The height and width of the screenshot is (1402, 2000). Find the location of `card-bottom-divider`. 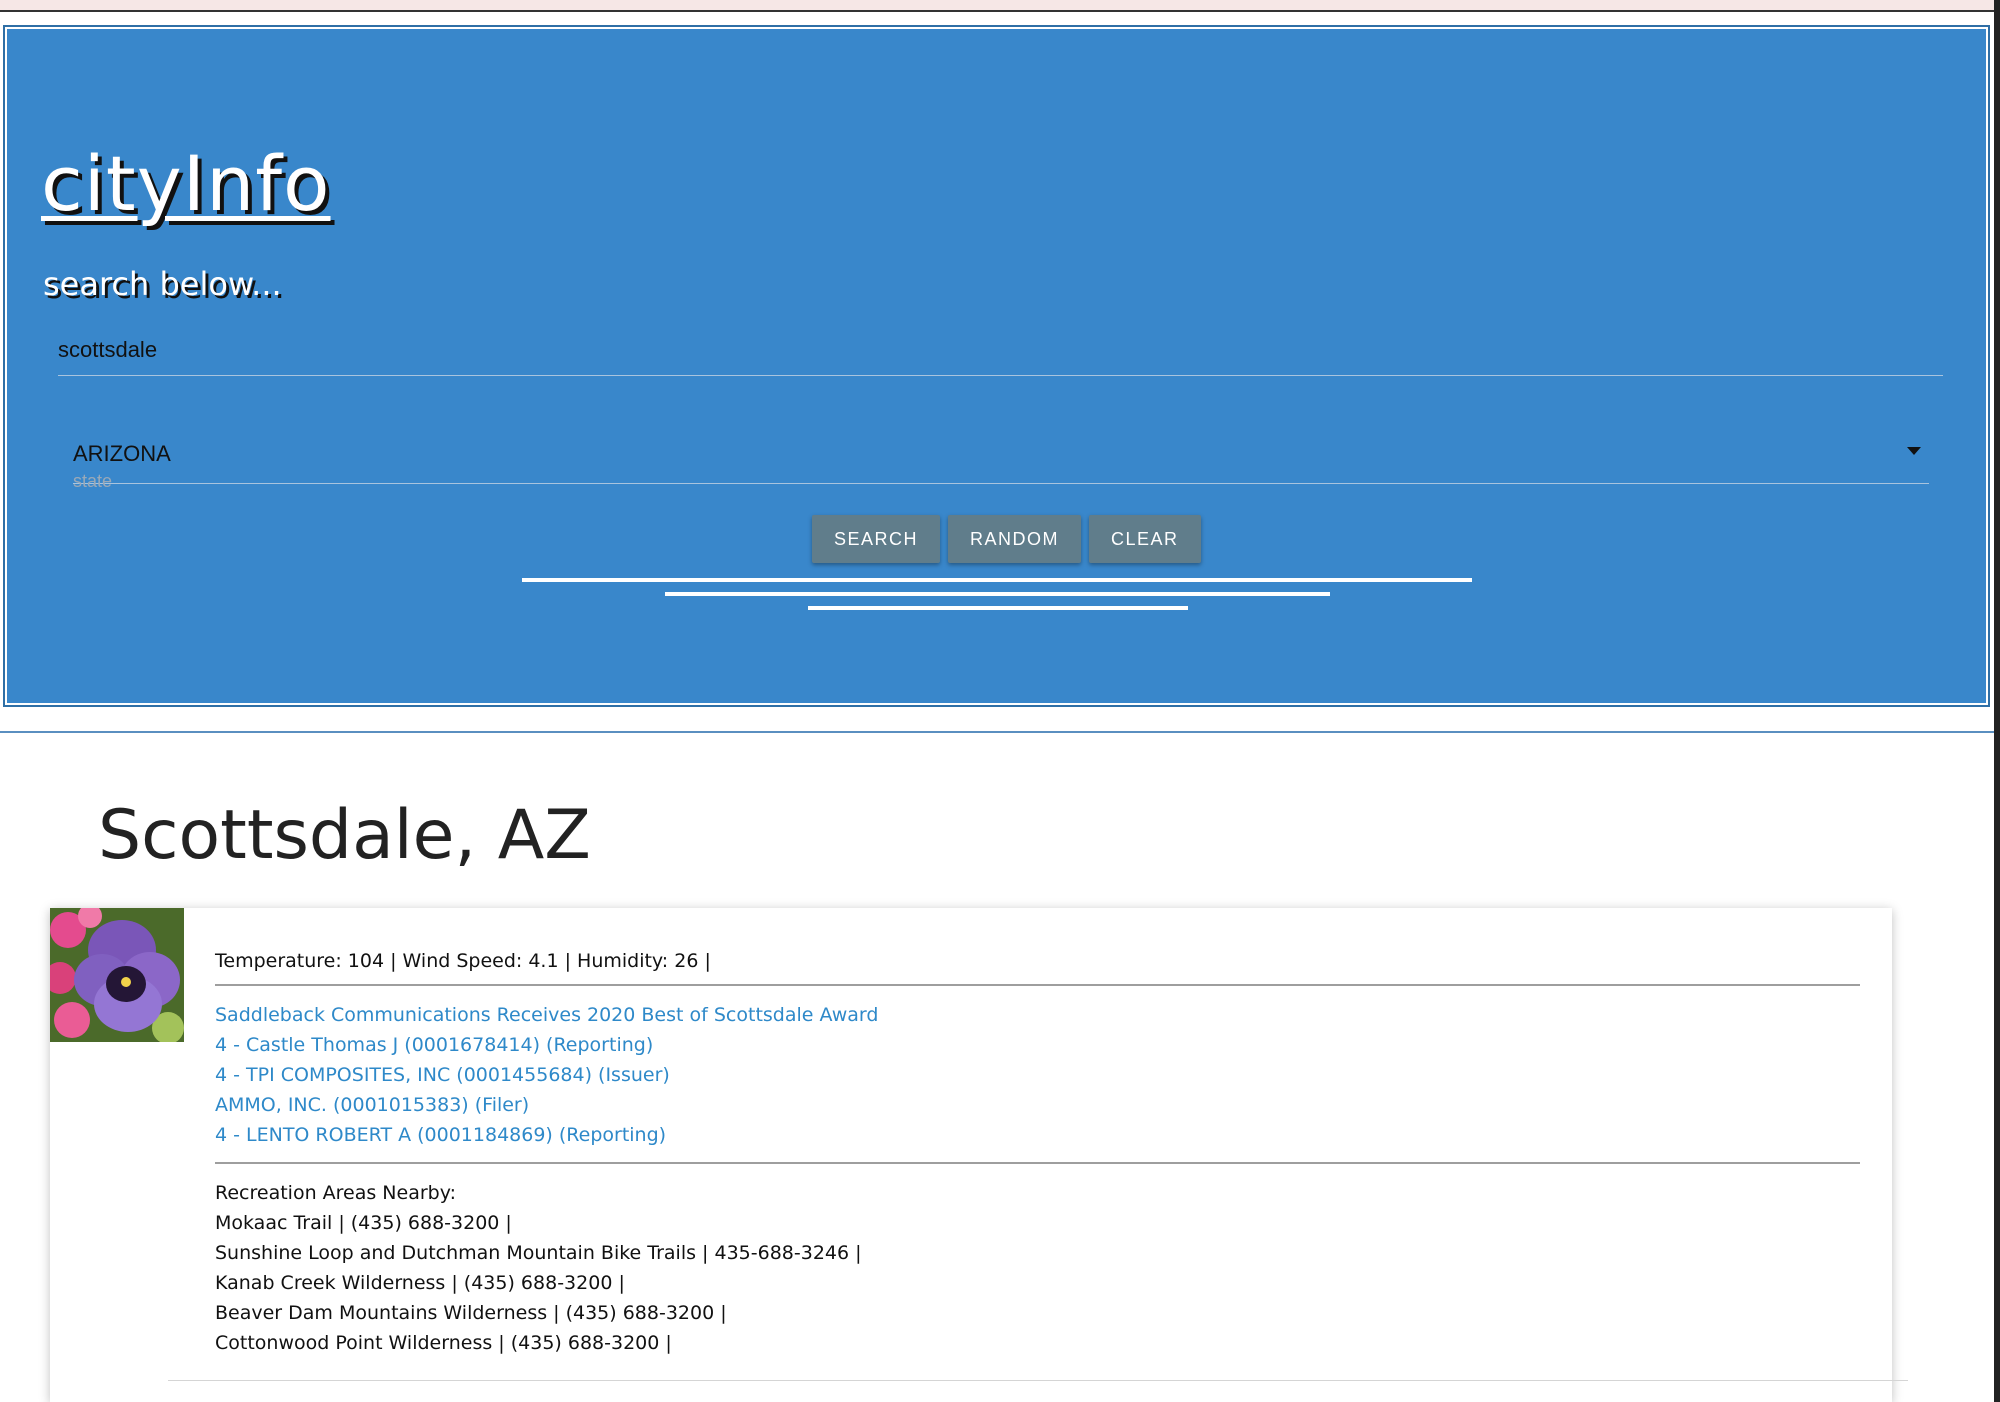

card-bottom-divider is located at coordinates (1038, 1380).